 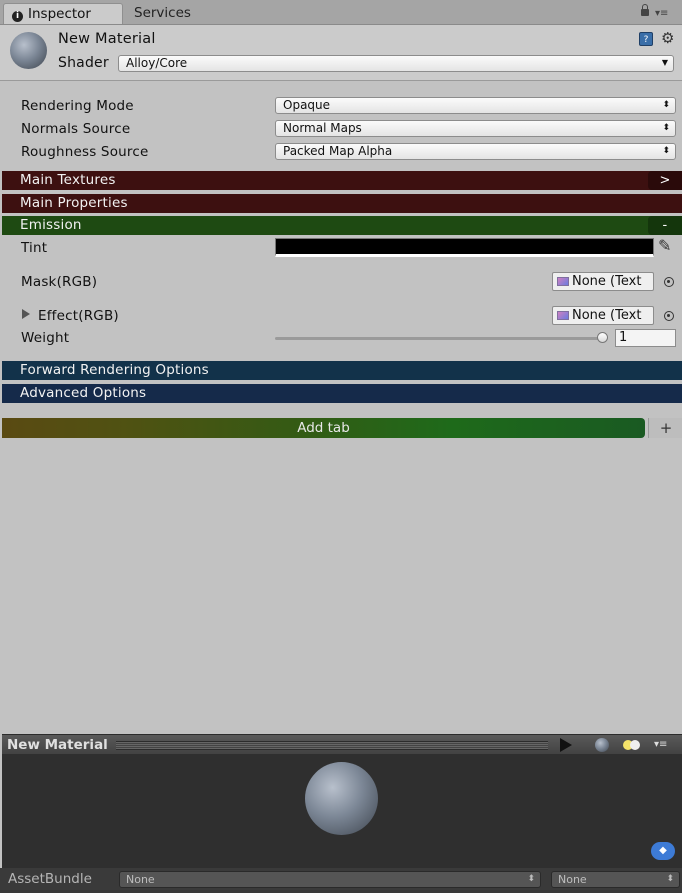 What do you see at coordinates (77, 106) in the screenshot?
I see `rendering-mode-label: Rendering Mode` at bounding box center [77, 106].